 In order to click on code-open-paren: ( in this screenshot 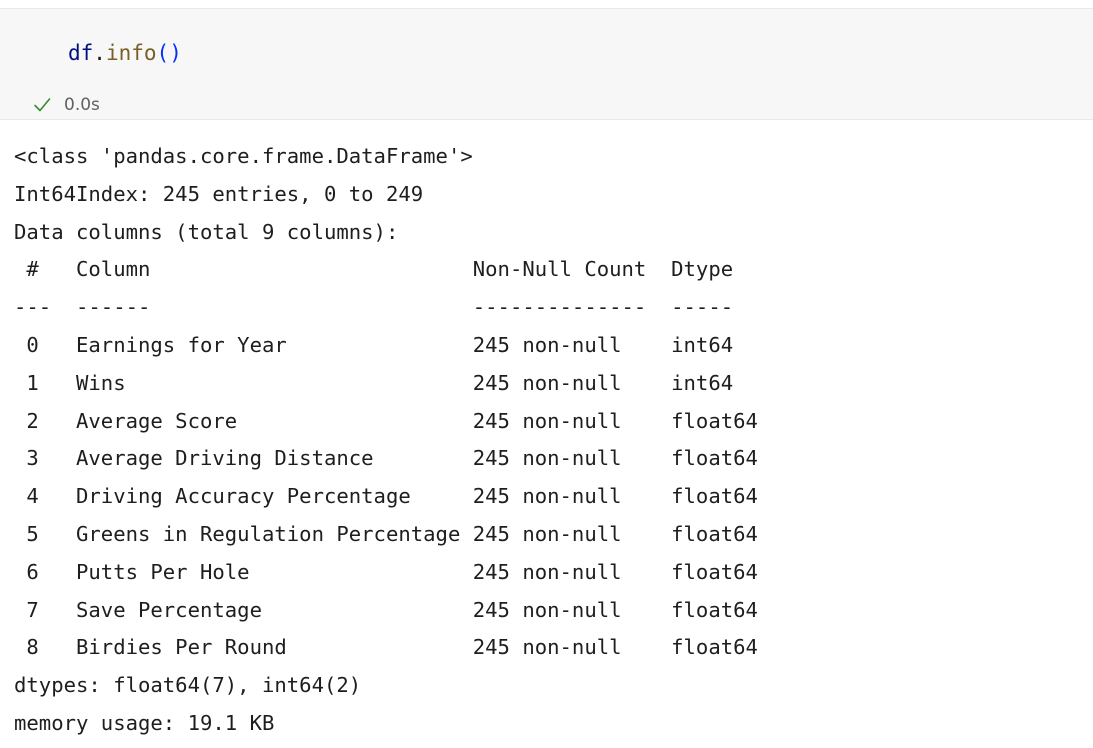, I will do `click(163, 53)`.